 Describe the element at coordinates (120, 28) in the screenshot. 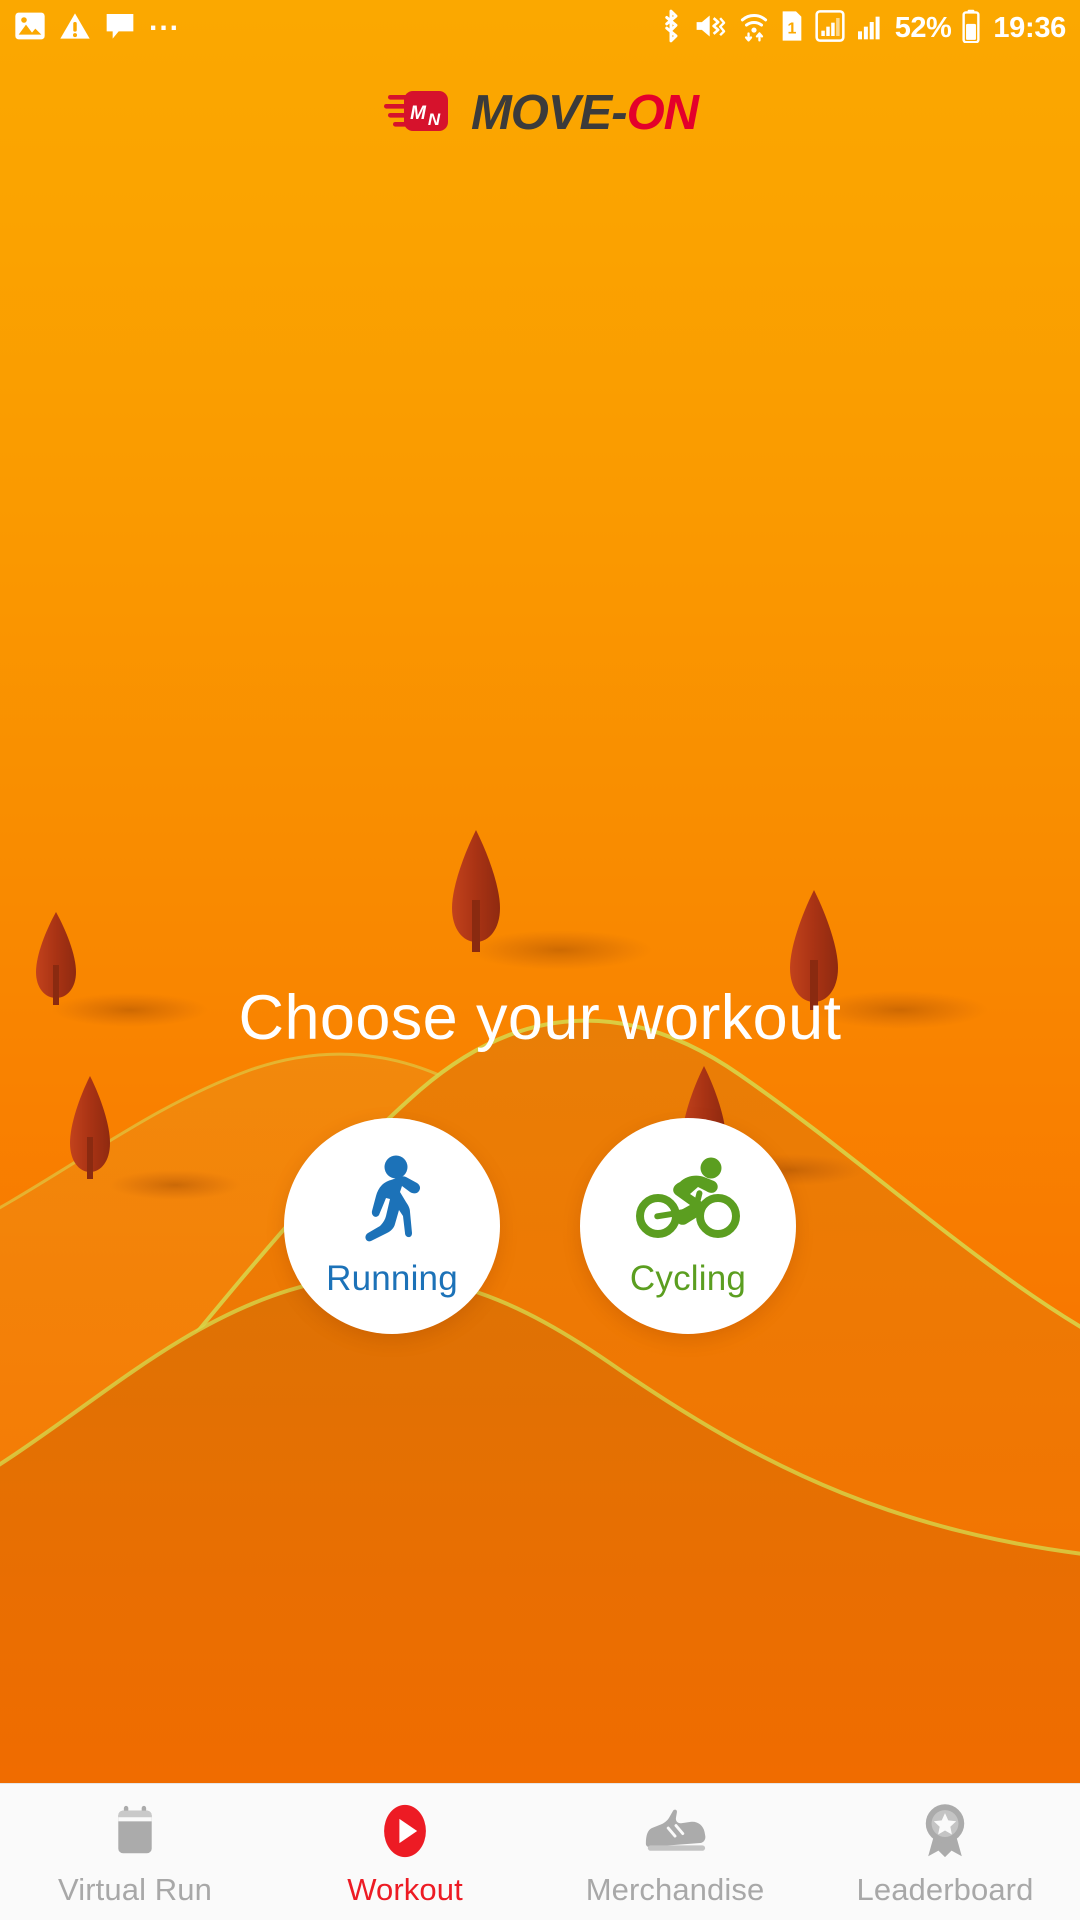

I see `message-icon` at that location.